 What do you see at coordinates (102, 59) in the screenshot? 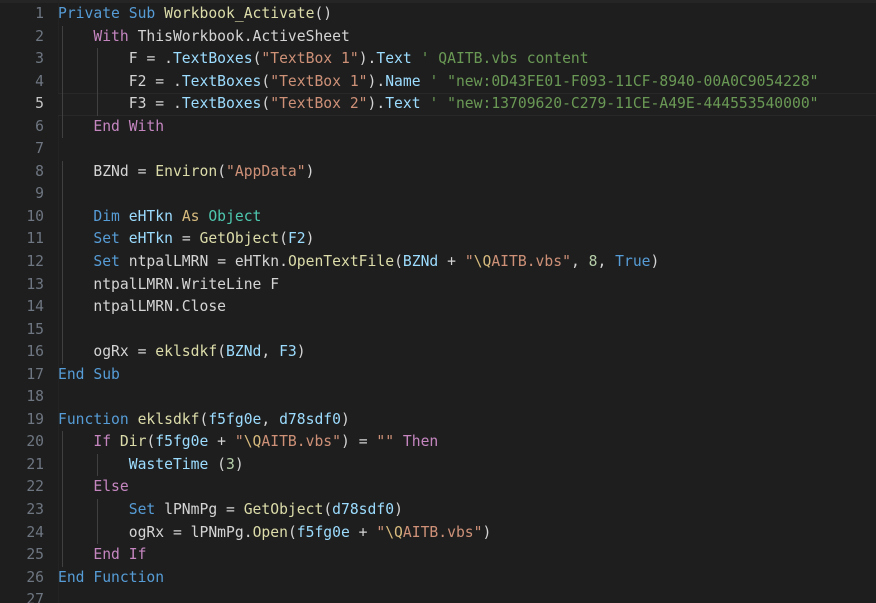
I see `code-token: F` at bounding box center [102, 59].